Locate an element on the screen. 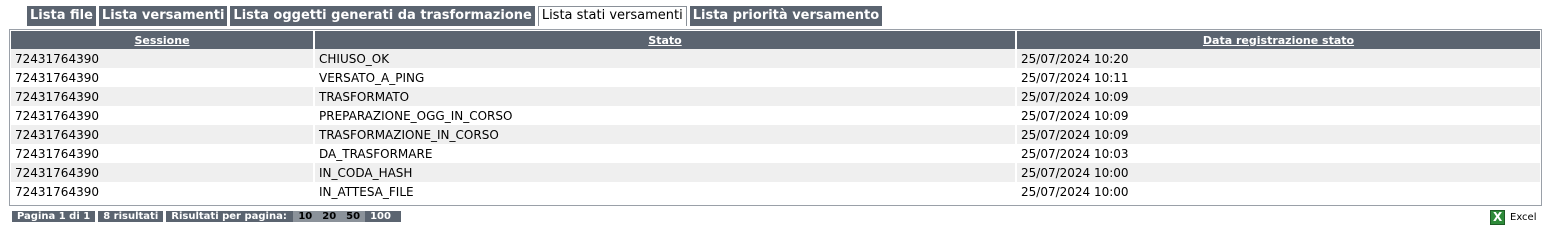 The height and width of the screenshot is (240, 1551). page-info: Pagina 1 di 1 is located at coordinates (54, 216).